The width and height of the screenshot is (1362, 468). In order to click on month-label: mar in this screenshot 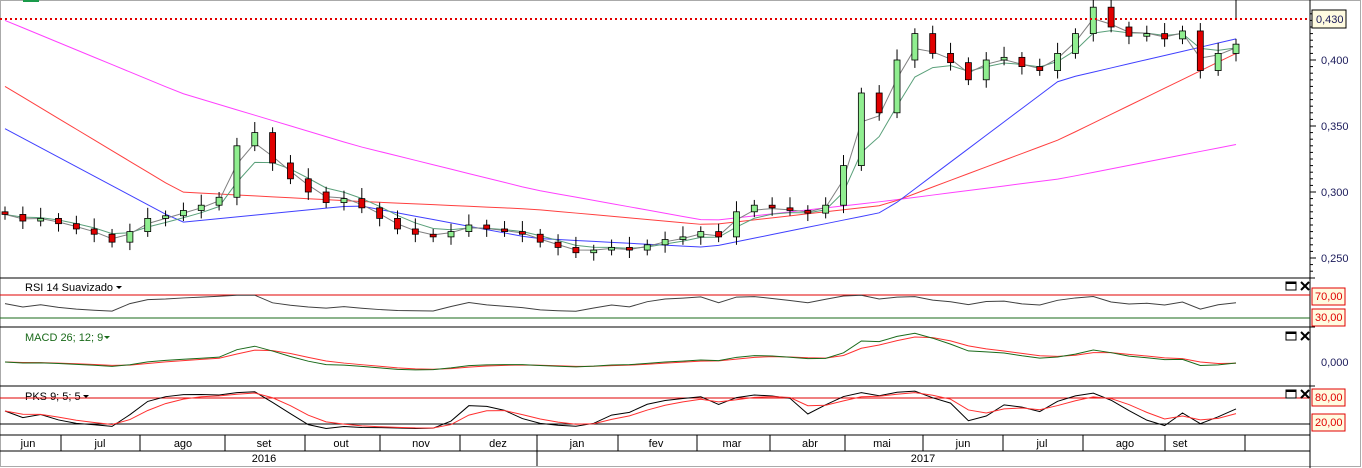, I will do `click(732, 444)`.